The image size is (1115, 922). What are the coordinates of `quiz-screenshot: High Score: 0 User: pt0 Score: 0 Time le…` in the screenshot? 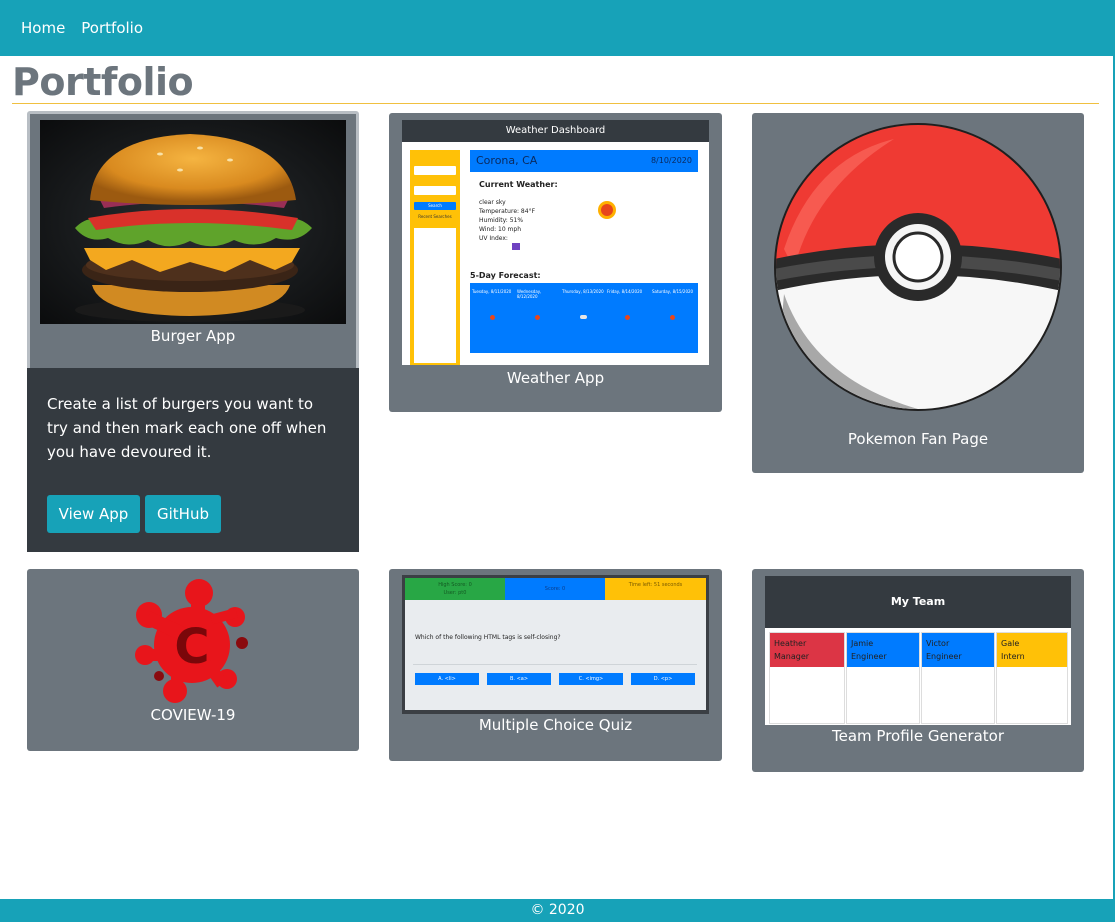 It's located at (555, 644).